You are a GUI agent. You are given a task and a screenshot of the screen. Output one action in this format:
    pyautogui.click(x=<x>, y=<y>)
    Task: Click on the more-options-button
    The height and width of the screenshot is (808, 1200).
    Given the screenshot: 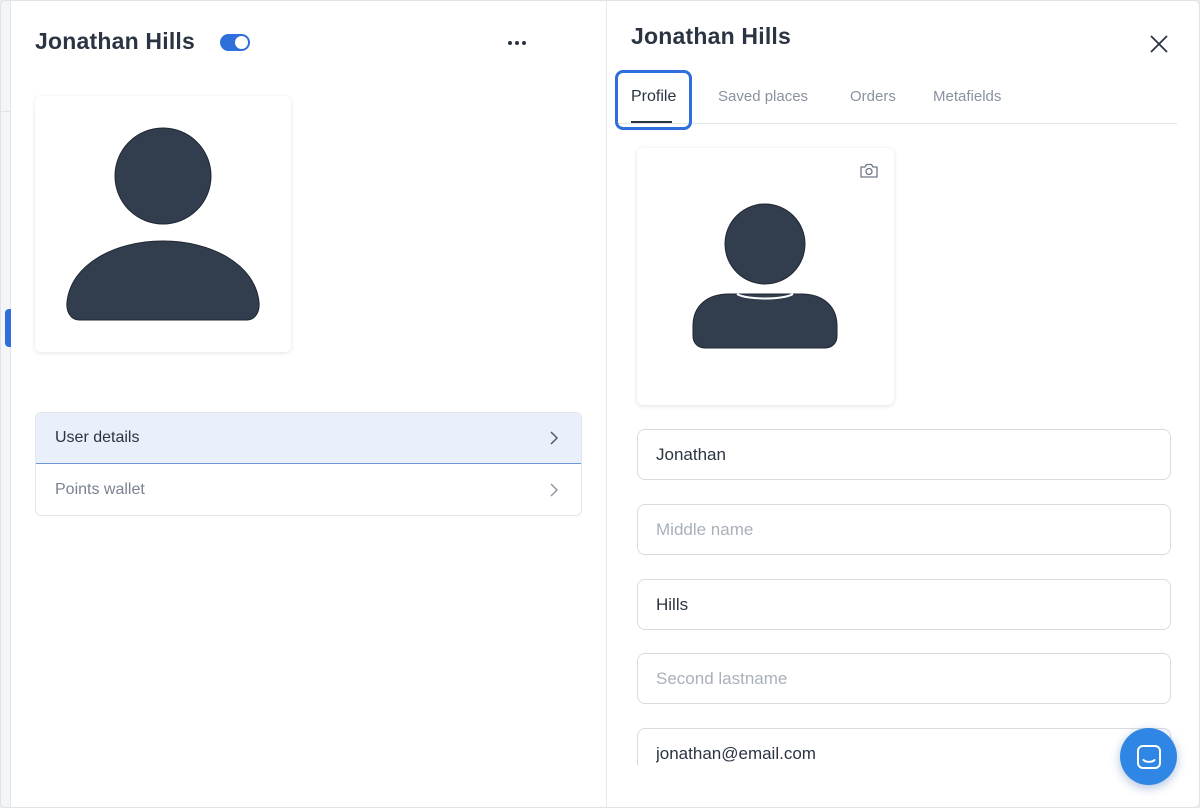 What is the action you would take?
    pyautogui.click(x=517, y=43)
    